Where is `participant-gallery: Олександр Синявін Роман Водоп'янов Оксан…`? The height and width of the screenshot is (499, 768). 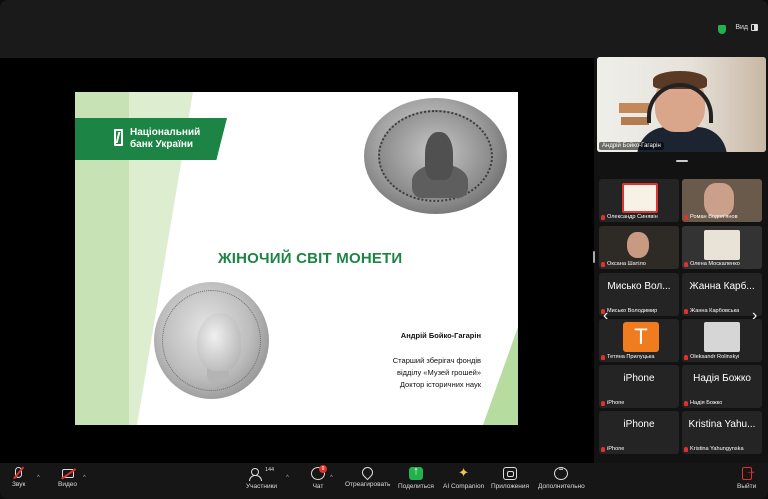
participant-gallery: Олександр Синявін Роман Водоп'янов Оксан… is located at coordinates (682, 316).